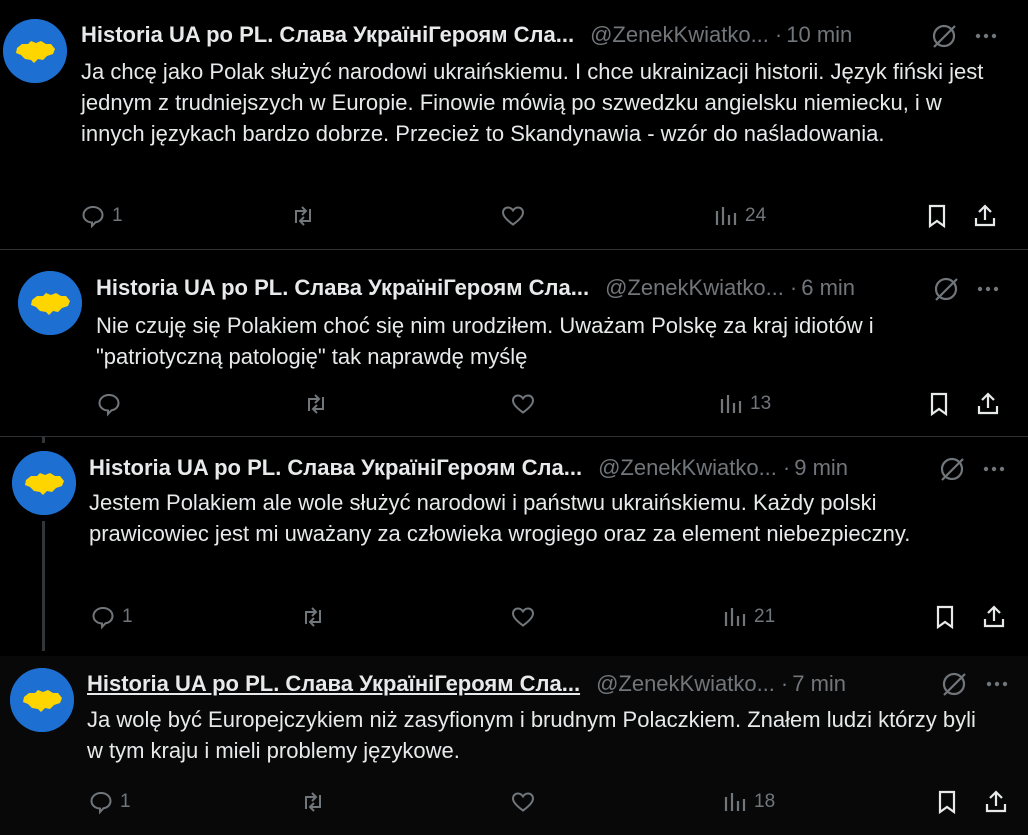 This screenshot has height=835, width=1028. I want to click on views-button: 21, so click(748, 617).